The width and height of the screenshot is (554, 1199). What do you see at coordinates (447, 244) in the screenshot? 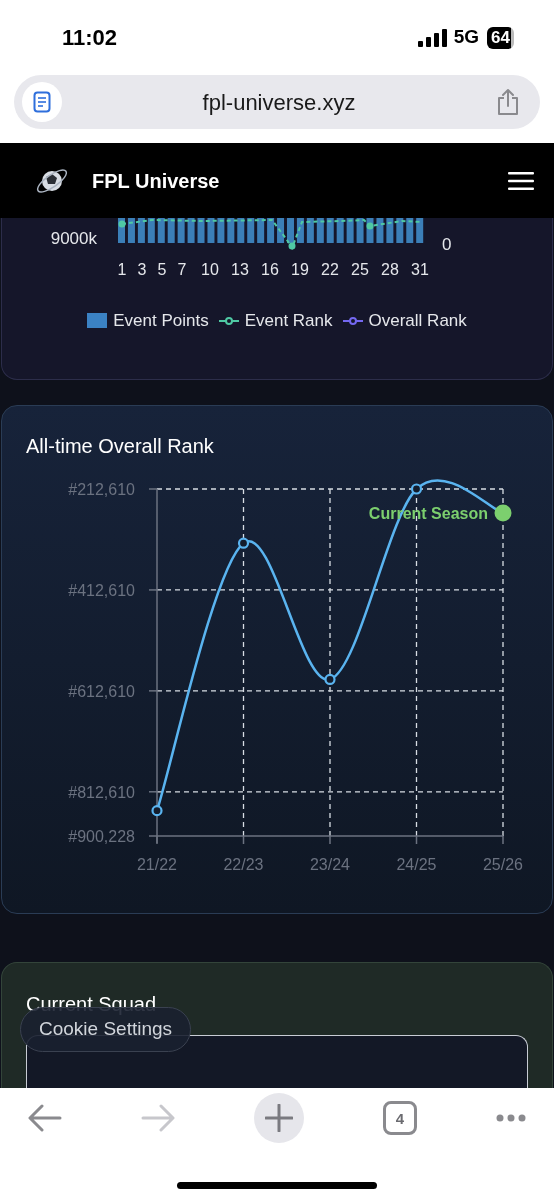
I see `axis-label: 0` at bounding box center [447, 244].